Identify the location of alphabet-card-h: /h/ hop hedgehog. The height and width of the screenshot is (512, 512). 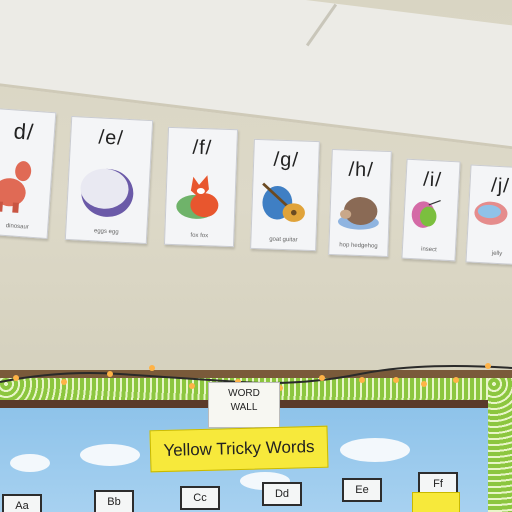
(360, 203).